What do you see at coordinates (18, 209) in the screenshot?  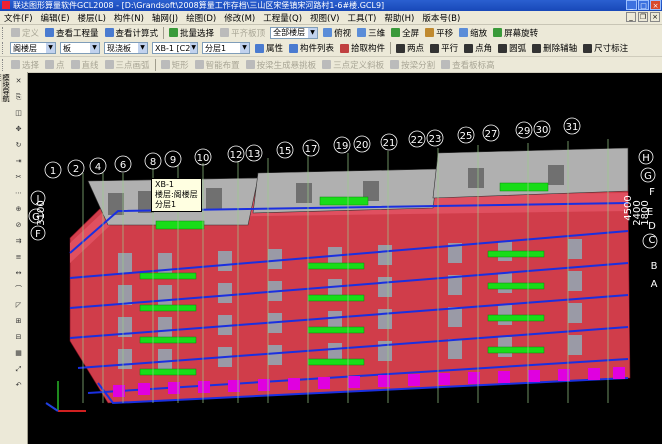 I see `join-icon: ⊕` at bounding box center [18, 209].